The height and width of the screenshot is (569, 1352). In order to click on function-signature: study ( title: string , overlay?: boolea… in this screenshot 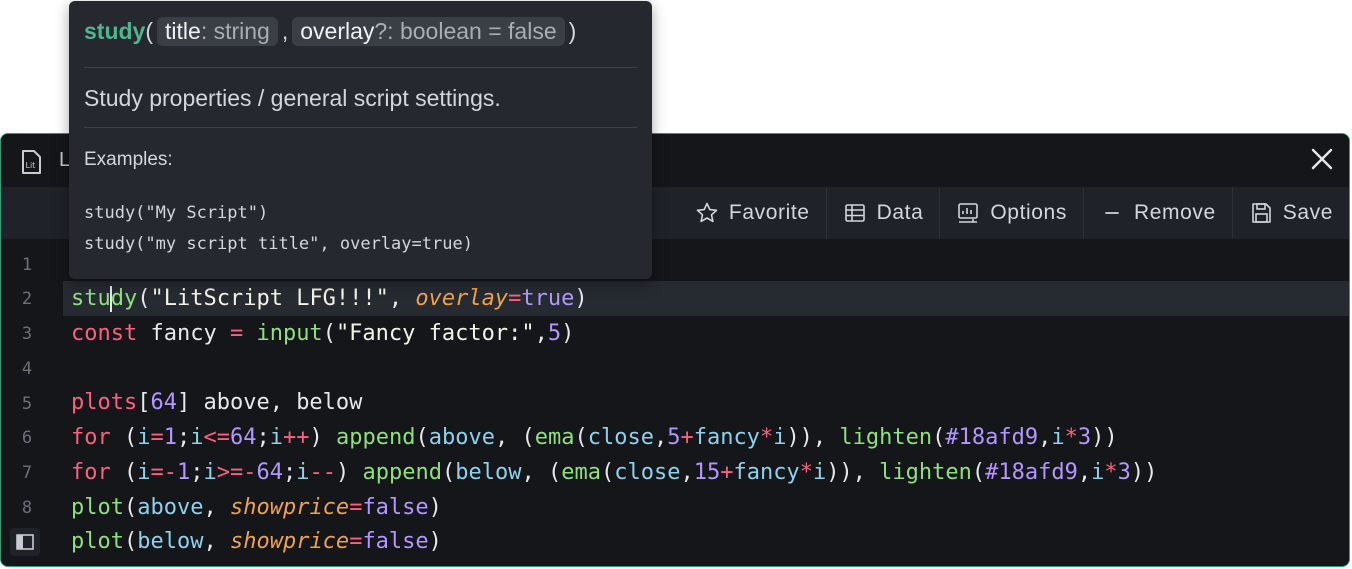, I will do `click(330, 31)`.